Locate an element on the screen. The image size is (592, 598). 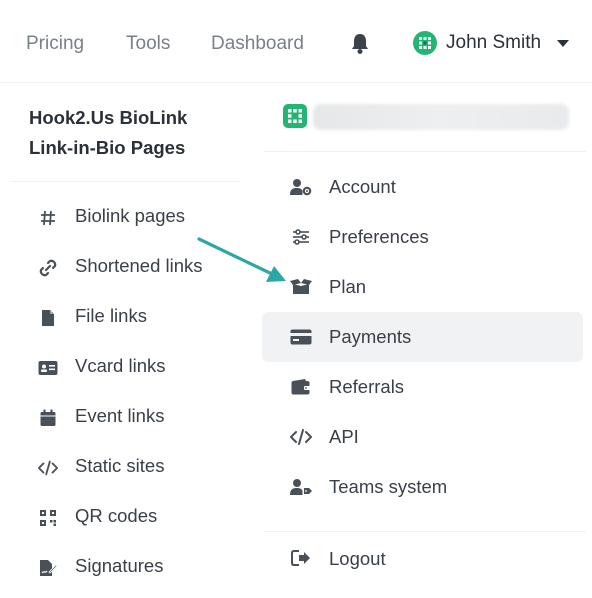
brand-line-1: Hook2.Us BioLink is located at coordinates (108, 117).